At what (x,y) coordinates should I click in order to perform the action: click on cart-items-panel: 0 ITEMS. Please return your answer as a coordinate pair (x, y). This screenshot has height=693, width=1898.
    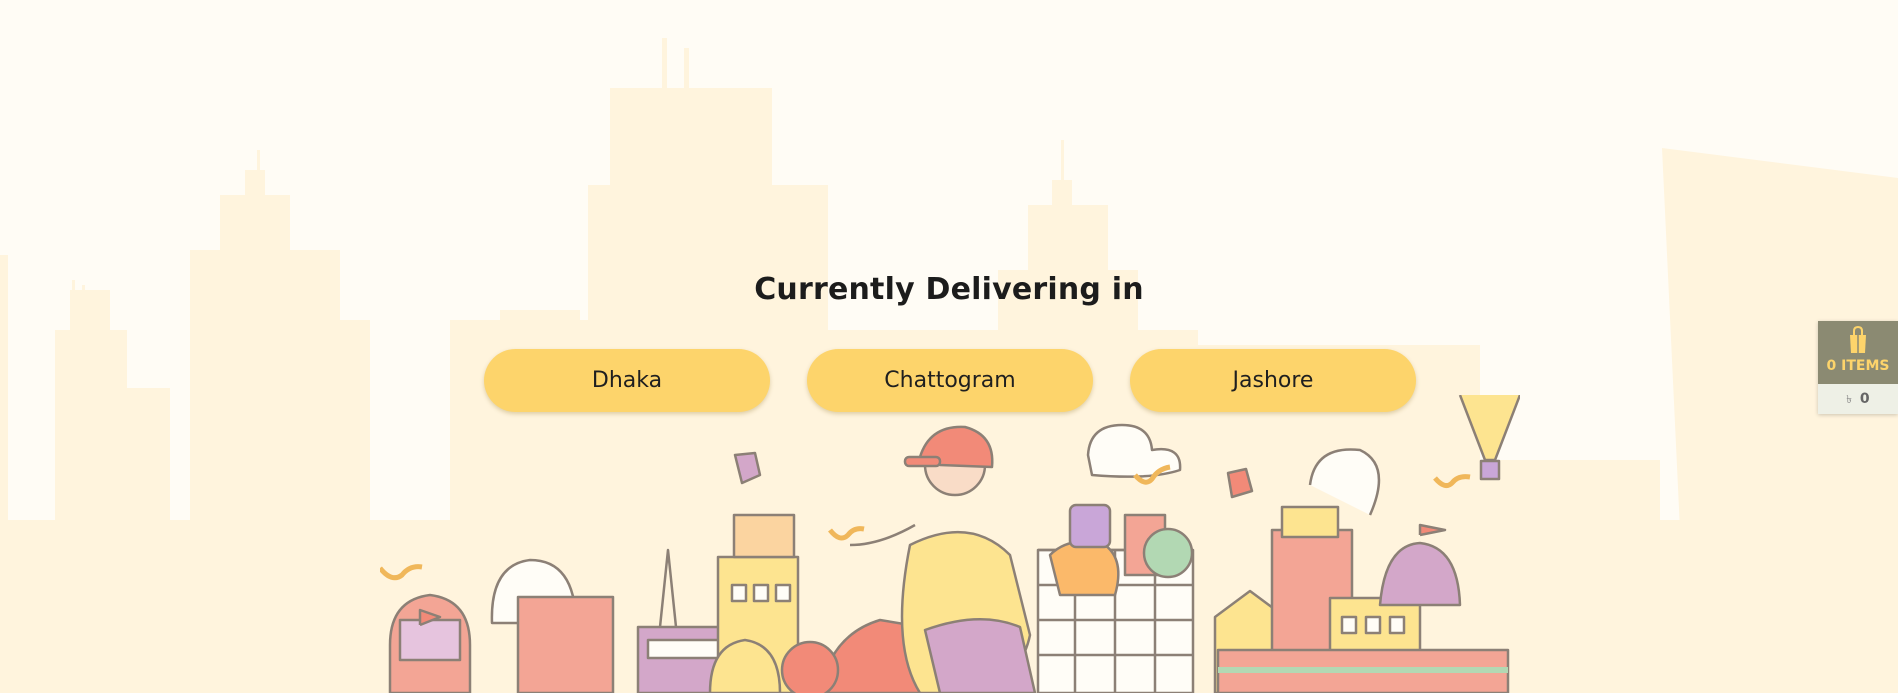
    Looking at the image, I should click on (1858, 352).